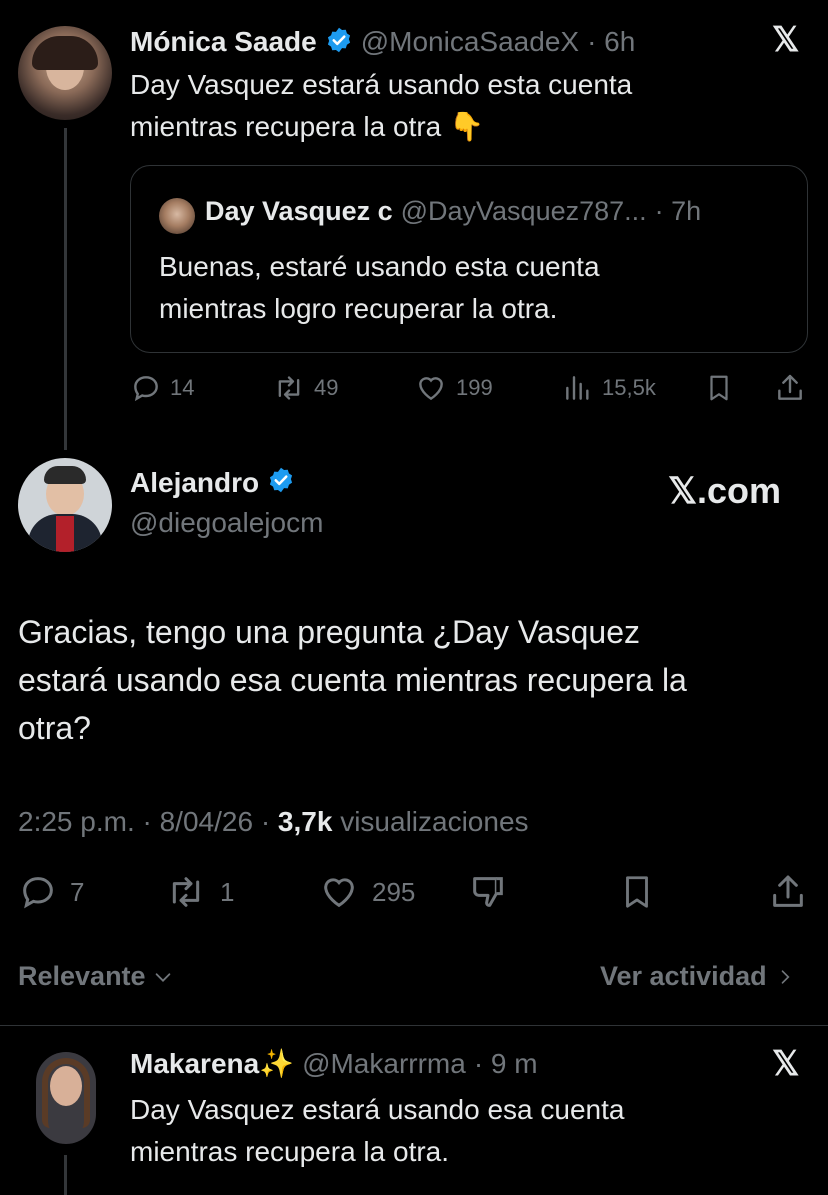 Image resolution: width=828 pixels, height=1195 pixels. What do you see at coordinates (683, 976) in the screenshot?
I see `view-activity-label: Ver actividad` at bounding box center [683, 976].